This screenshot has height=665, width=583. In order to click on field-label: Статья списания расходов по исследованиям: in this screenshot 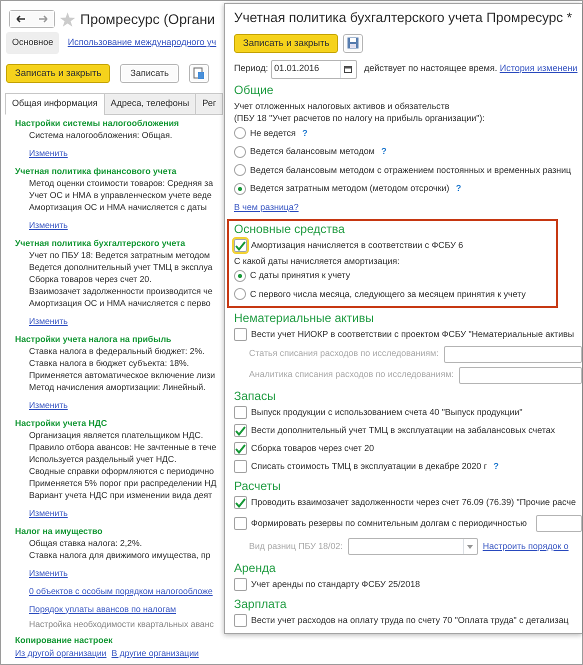, I will do `click(344, 353)`.